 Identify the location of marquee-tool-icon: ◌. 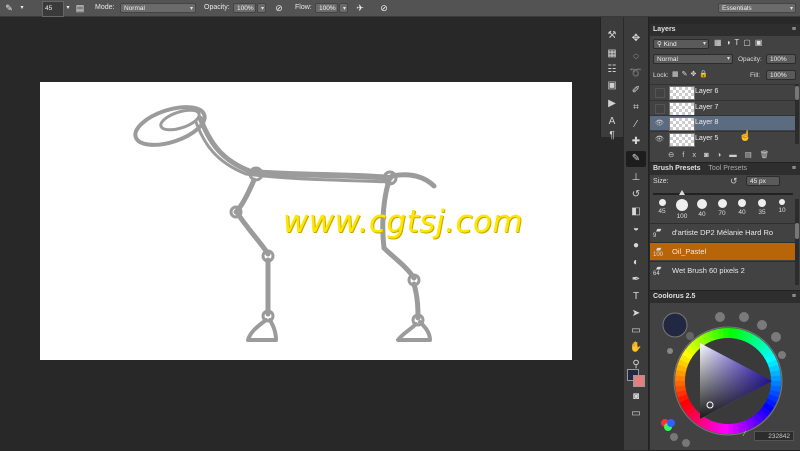
(636, 57).